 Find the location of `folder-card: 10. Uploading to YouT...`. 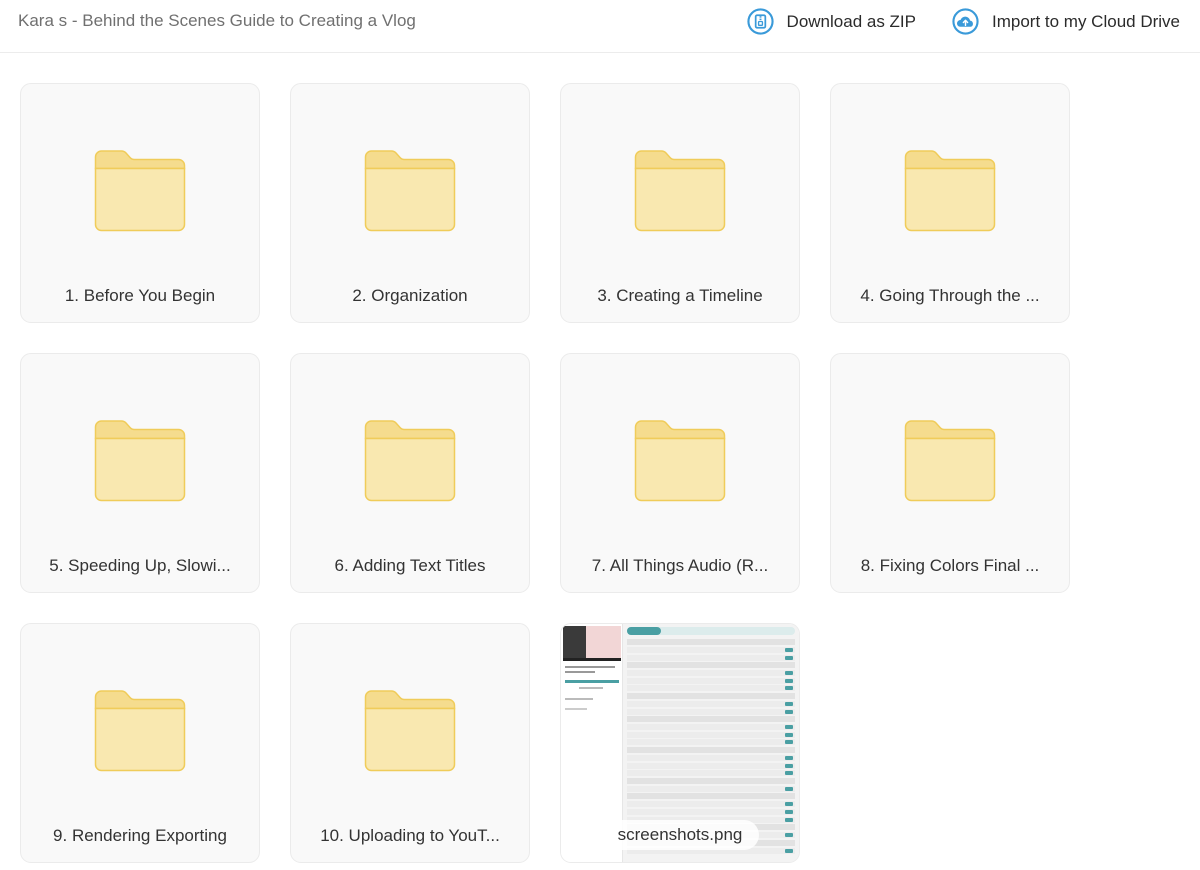

folder-card: 10. Uploading to YouT... is located at coordinates (410, 743).